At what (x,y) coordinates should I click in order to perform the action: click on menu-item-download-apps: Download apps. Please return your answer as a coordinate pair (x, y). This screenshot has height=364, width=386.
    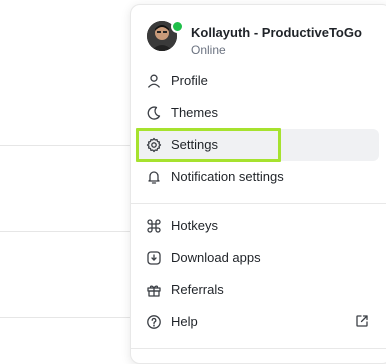
    Looking at the image, I should click on (258, 258).